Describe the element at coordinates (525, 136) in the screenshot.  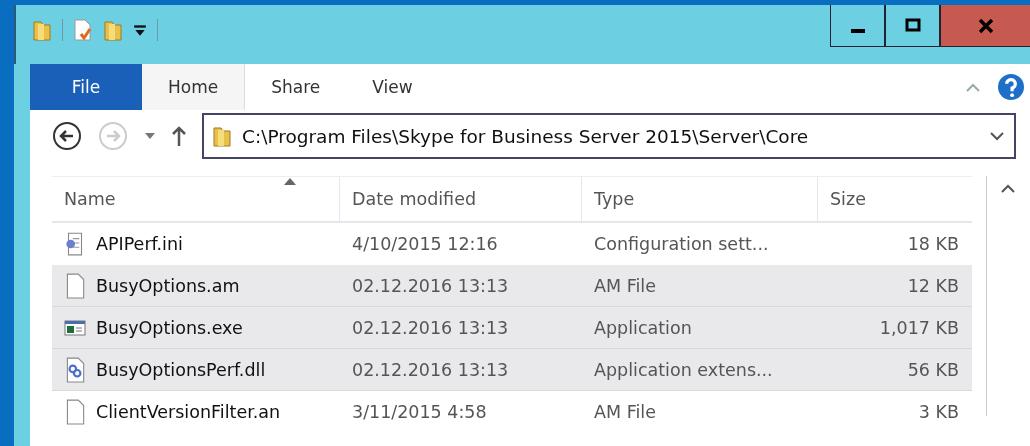
I see `address-path: C:\Program Files\Skype for Business Server 2015\Server\Core` at that location.